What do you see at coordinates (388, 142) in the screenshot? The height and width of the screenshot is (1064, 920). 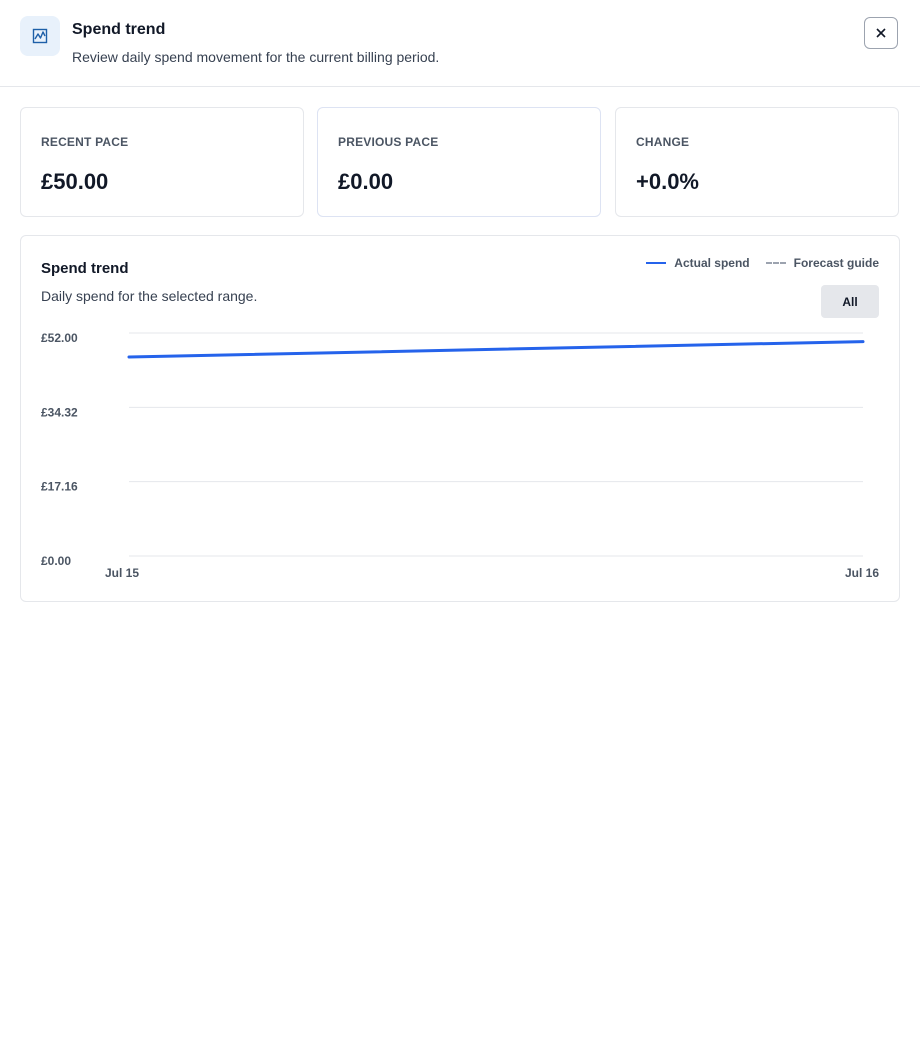 I see `stat-label: PREVIOUS PACE` at bounding box center [388, 142].